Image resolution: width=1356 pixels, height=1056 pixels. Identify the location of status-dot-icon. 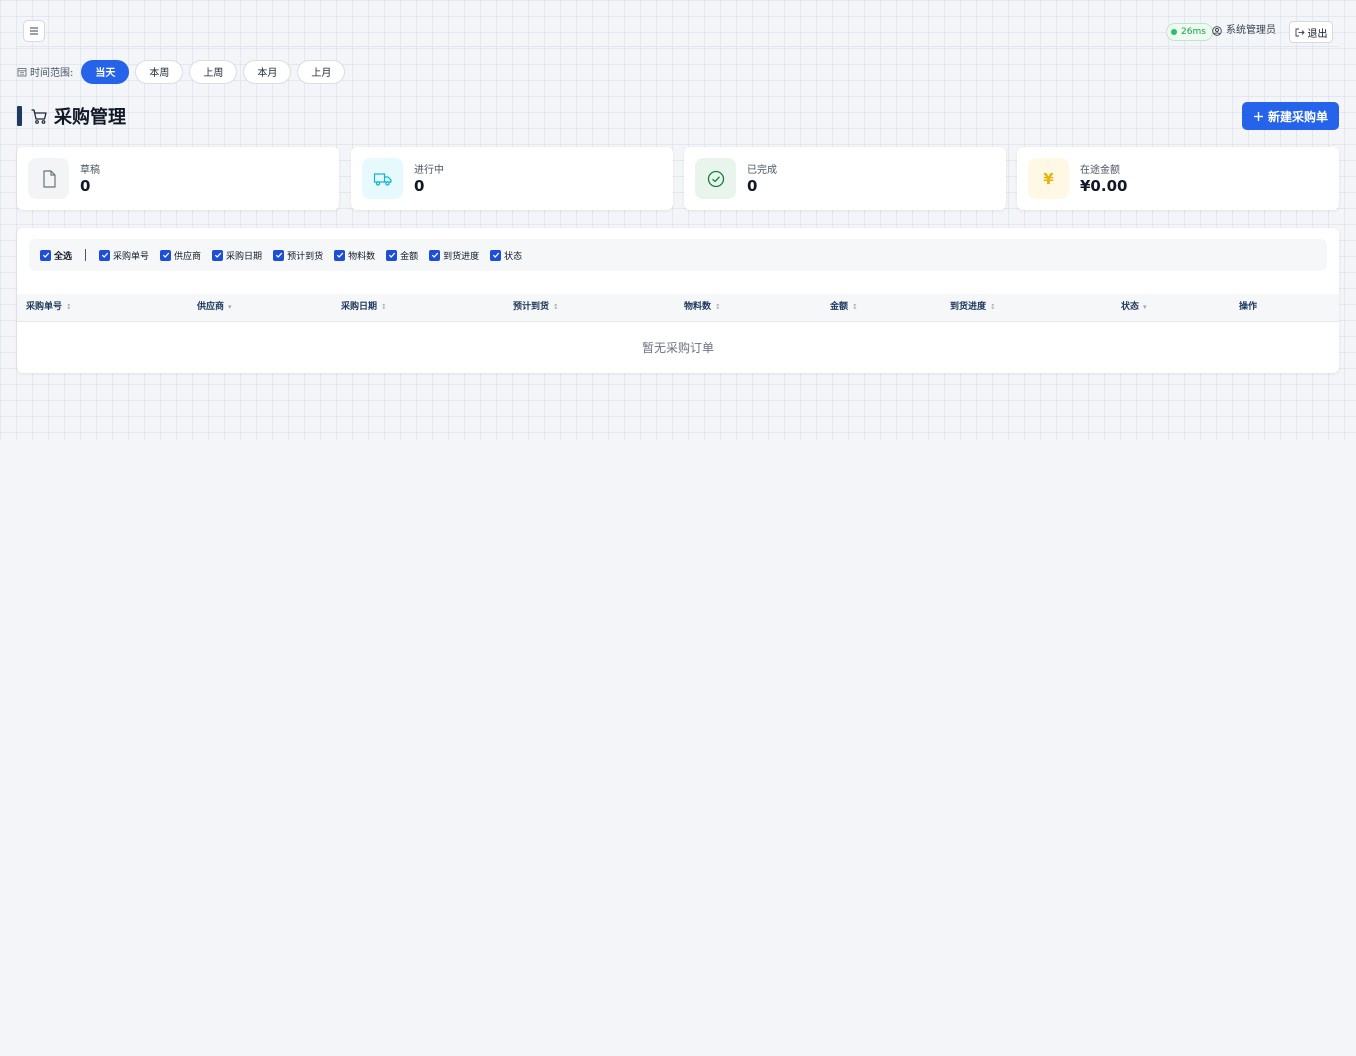
(1174, 32).